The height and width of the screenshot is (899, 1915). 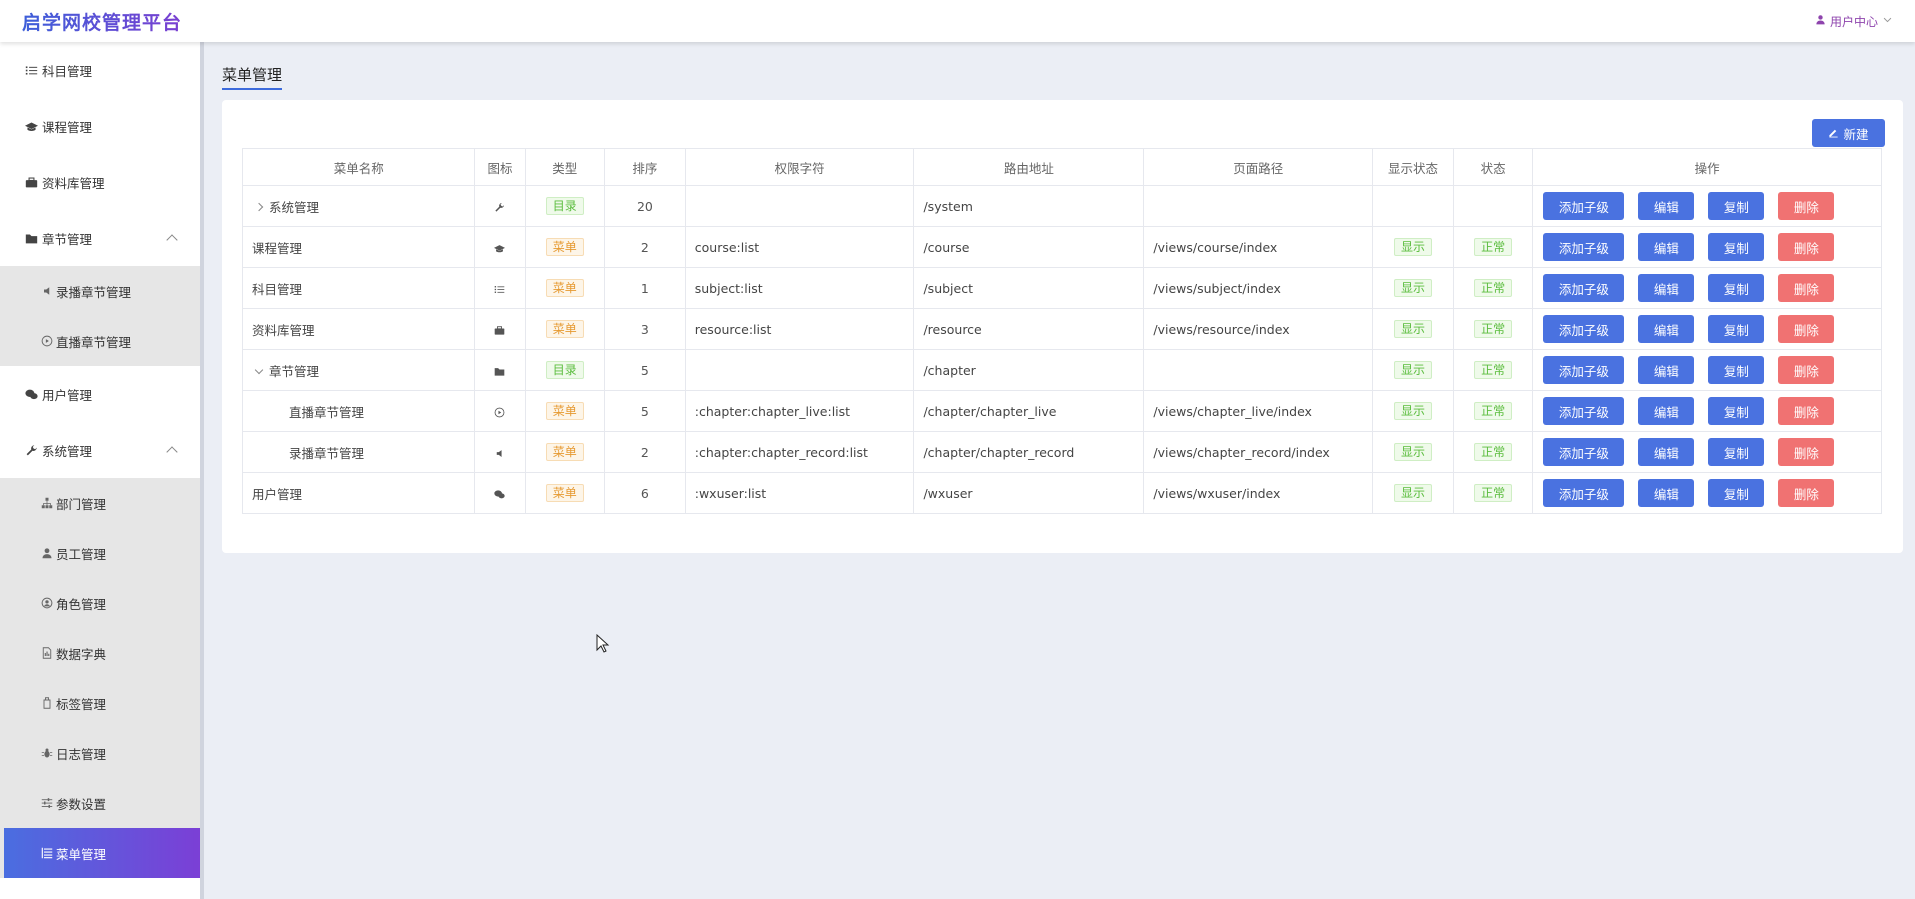 I want to click on sidebar-item-label: 科目管理, so click(x=67, y=71).